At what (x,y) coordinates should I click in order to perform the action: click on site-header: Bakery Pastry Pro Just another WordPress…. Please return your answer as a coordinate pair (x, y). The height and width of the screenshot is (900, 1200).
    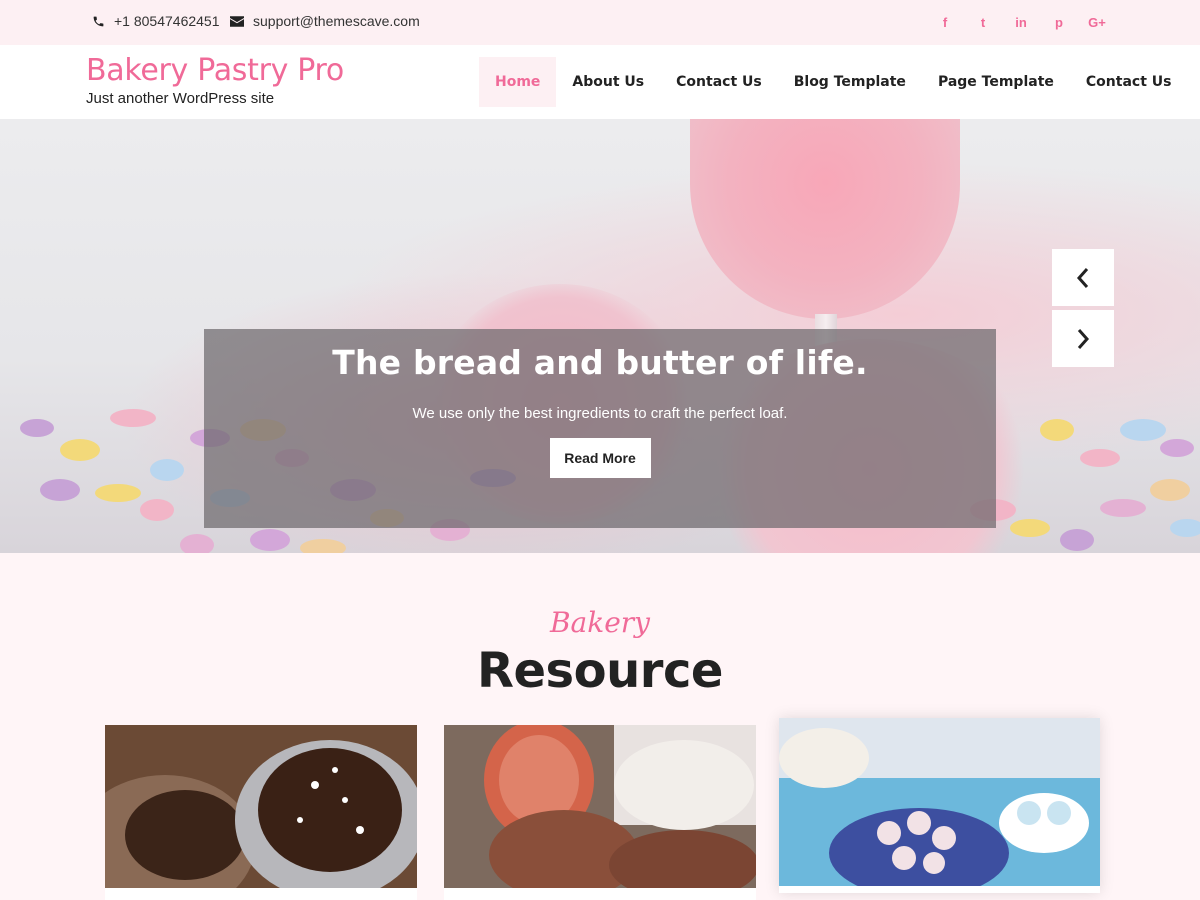
    Looking at the image, I should click on (600, 82).